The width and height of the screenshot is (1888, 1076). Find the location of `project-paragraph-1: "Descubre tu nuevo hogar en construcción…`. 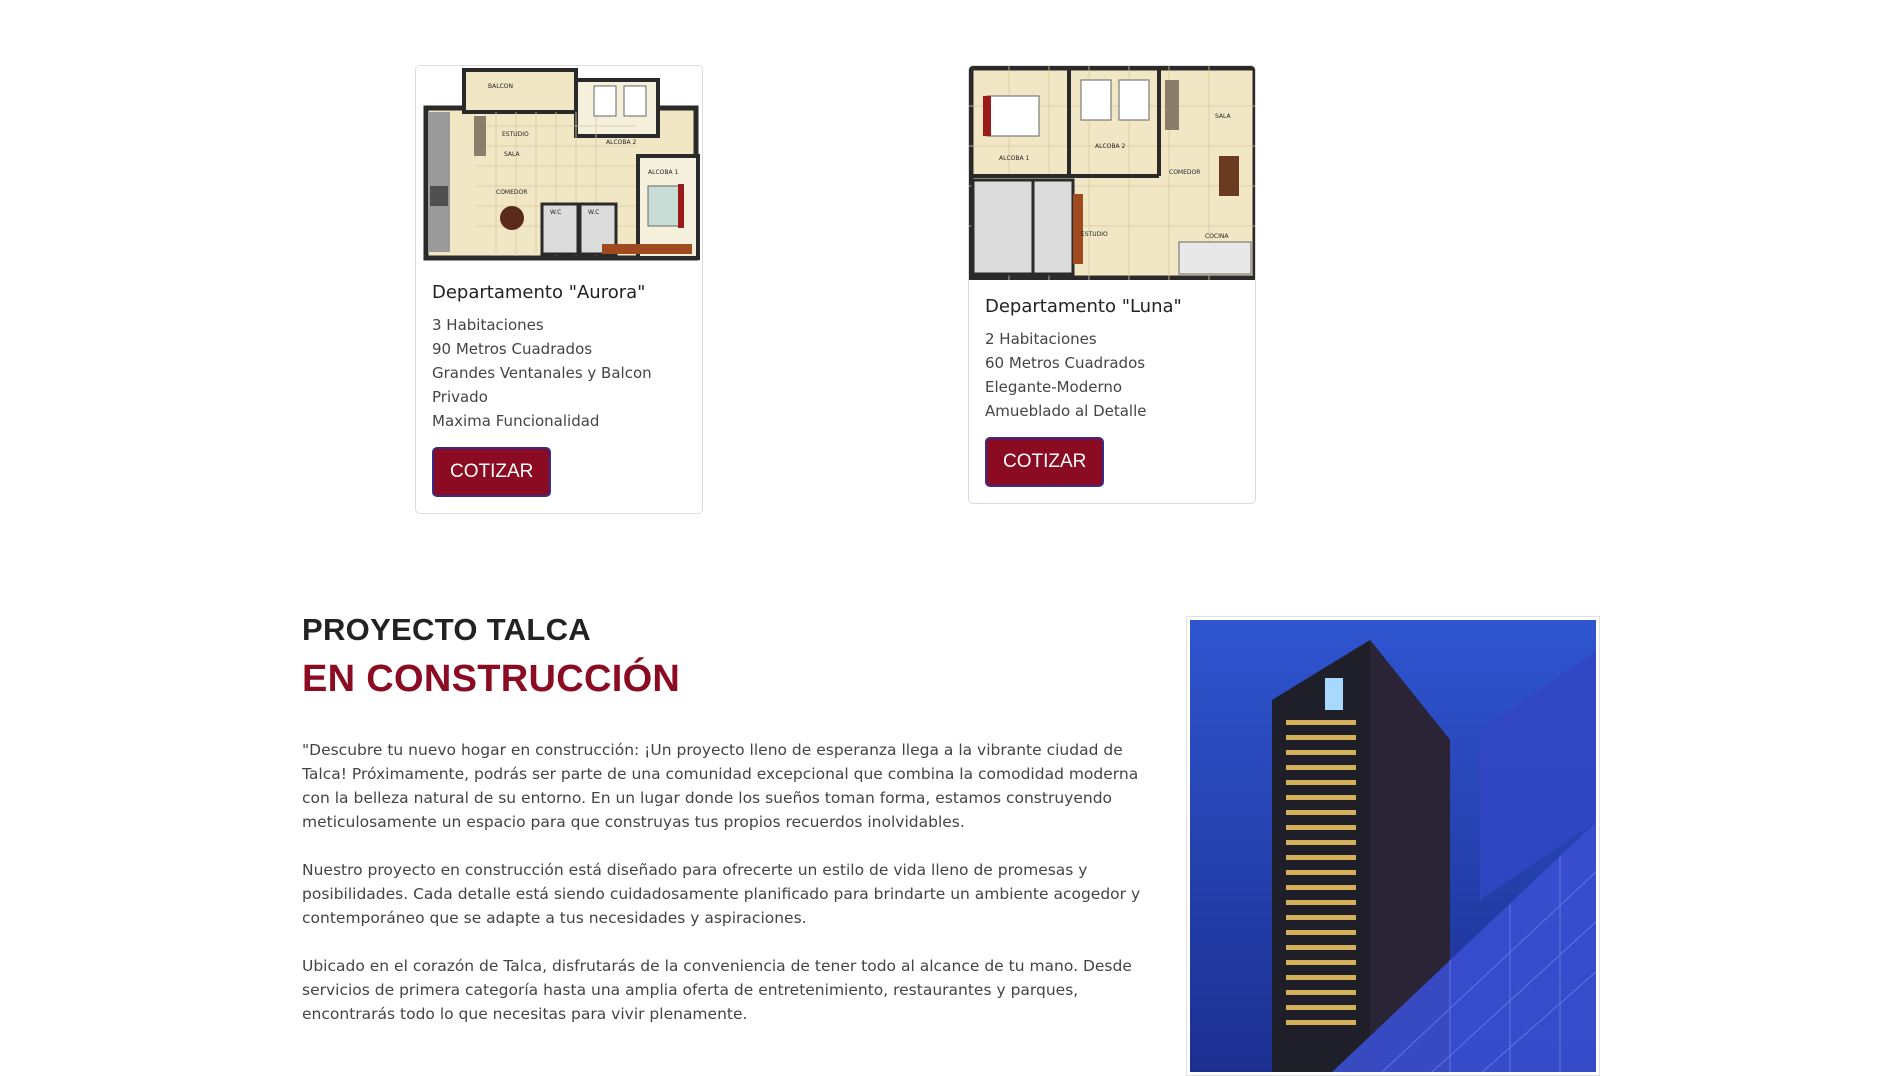

project-paragraph-1: "Descubre tu nuevo hogar en construcción… is located at coordinates (720, 786).